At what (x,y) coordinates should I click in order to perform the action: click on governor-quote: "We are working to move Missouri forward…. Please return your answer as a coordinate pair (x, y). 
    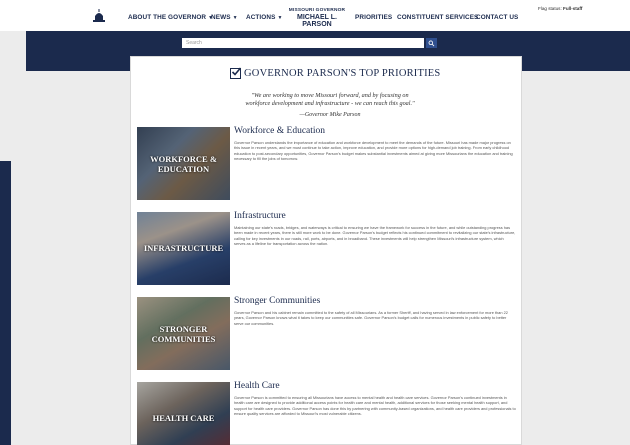
    Looking at the image, I should click on (330, 100).